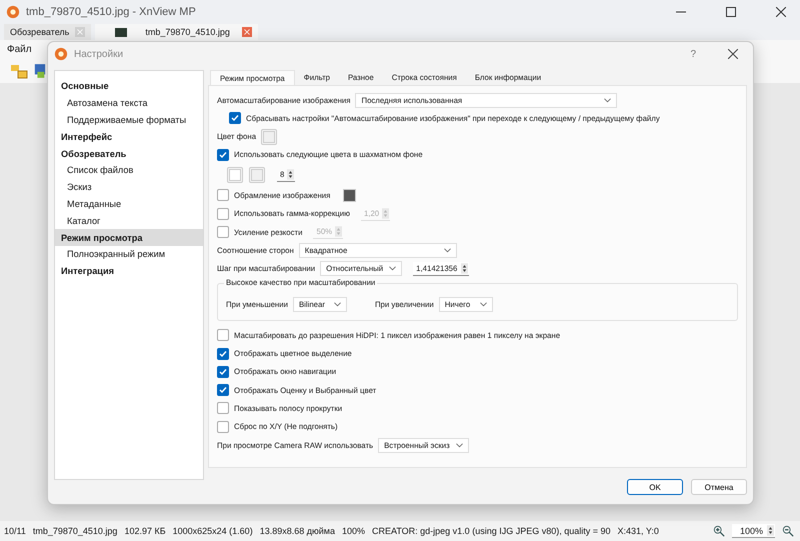 This screenshot has width=800, height=541. Describe the element at coordinates (718, 531) in the screenshot. I see `zoom-in-icon` at that location.